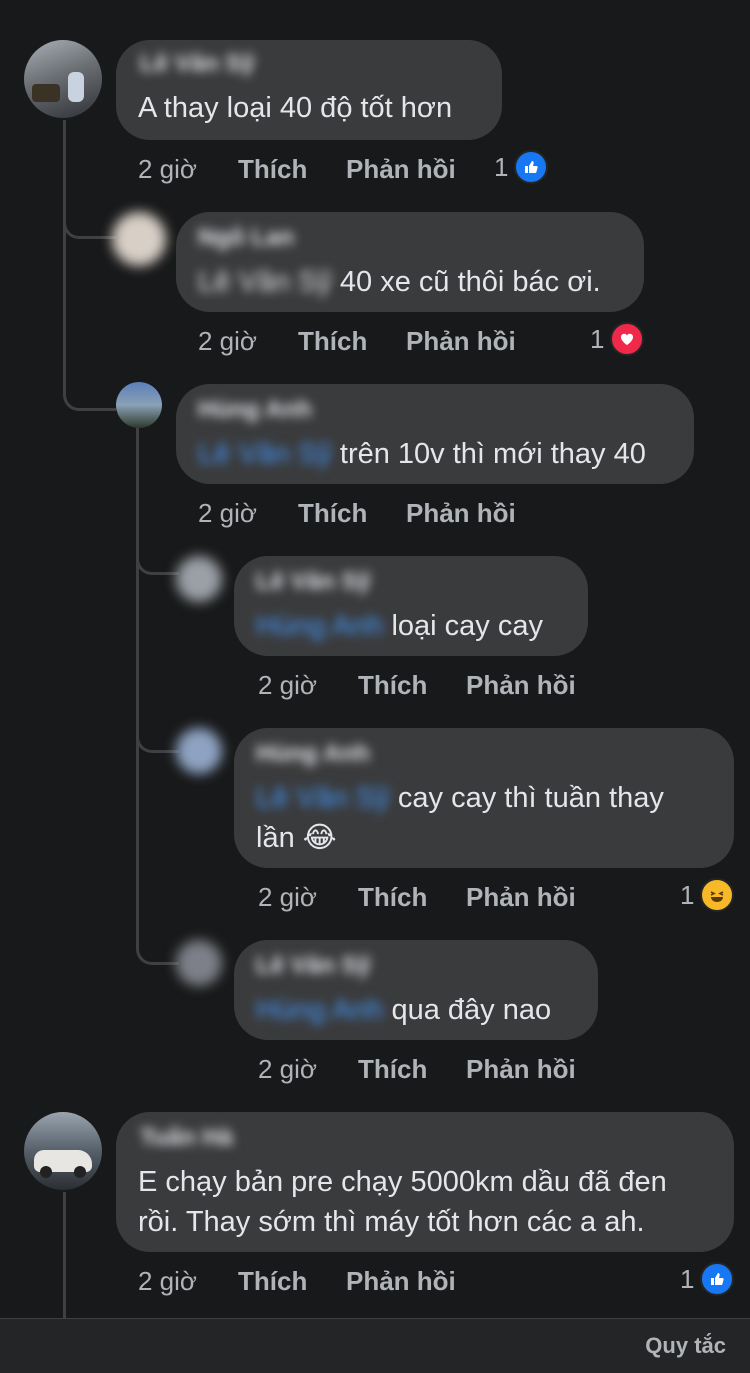 The width and height of the screenshot is (750, 1373). Describe the element at coordinates (460, 798) in the screenshot. I see `comment-text: Lê Văn Sỹ cay cay thì tuần thay` at that location.